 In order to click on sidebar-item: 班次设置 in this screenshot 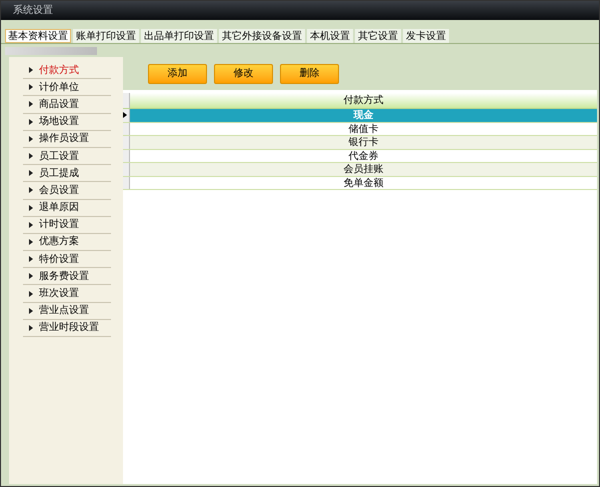, I will do `click(67, 294)`.